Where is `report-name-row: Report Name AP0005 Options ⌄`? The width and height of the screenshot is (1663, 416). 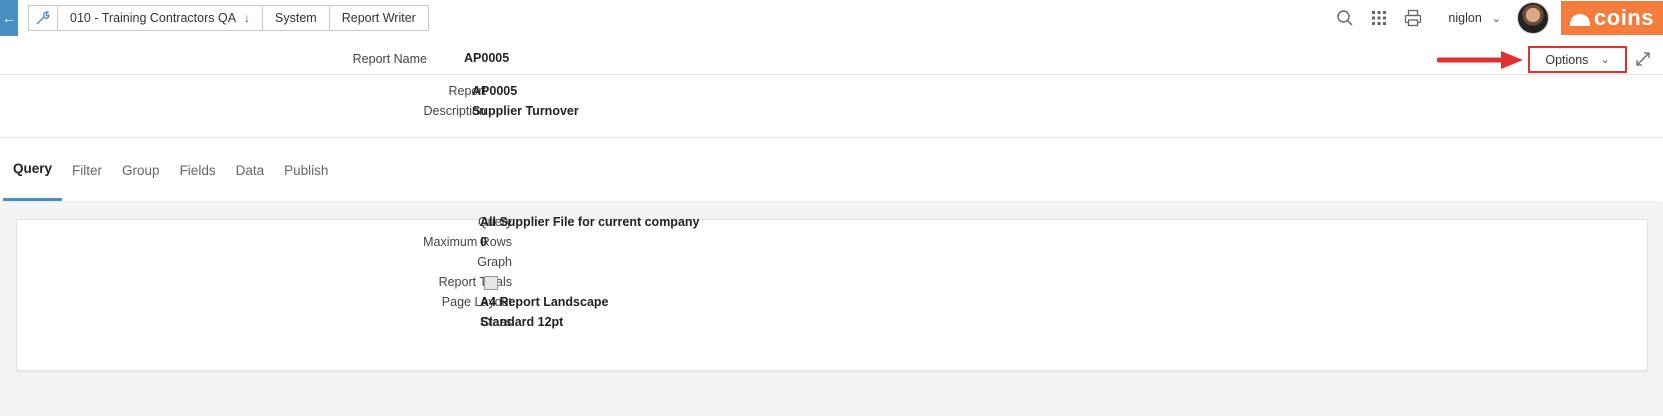
report-name-row: Report Name AP0005 Options ⌄ is located at coordinates (831, 56).